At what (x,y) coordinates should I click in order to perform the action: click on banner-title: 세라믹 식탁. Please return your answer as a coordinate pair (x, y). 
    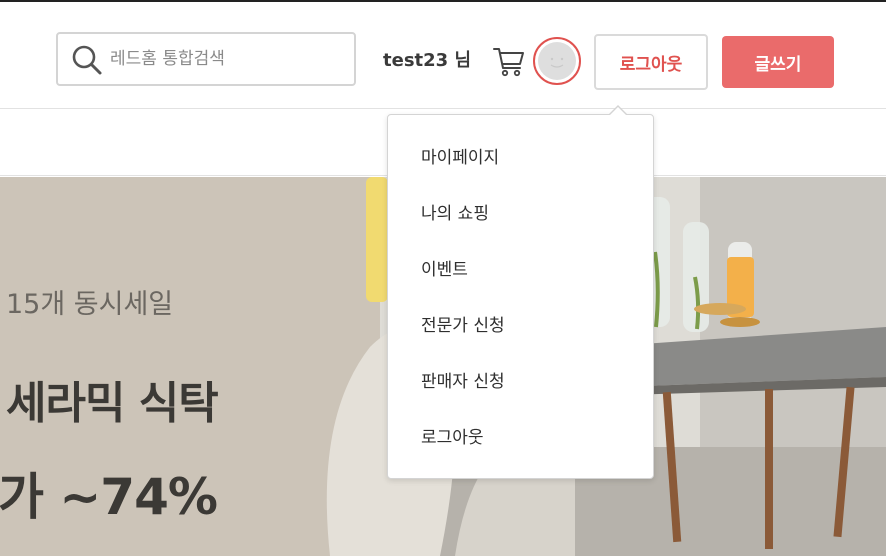
    Looking at the image, I should click on (112, 403).